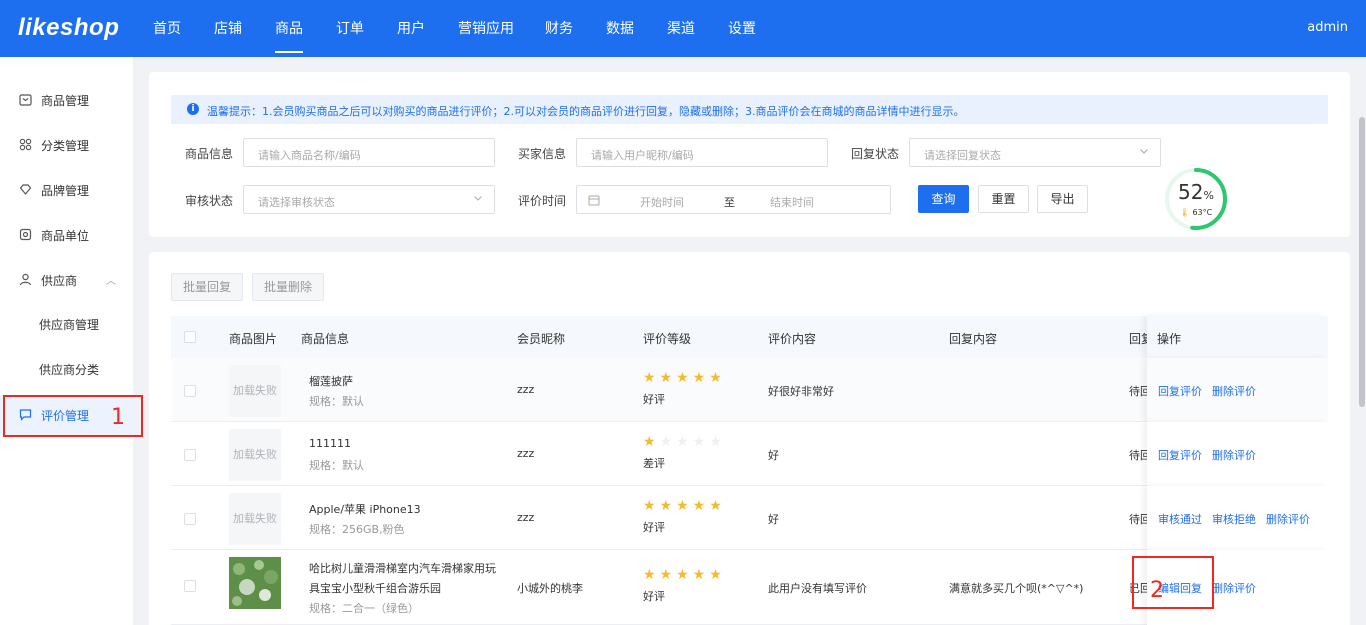 Image resolution: width=1366 pixels, height=625 pixels. Describe the element at coordinates (792, 202) in the screenshot. I see `end-time-input: 结束时间` at that location.